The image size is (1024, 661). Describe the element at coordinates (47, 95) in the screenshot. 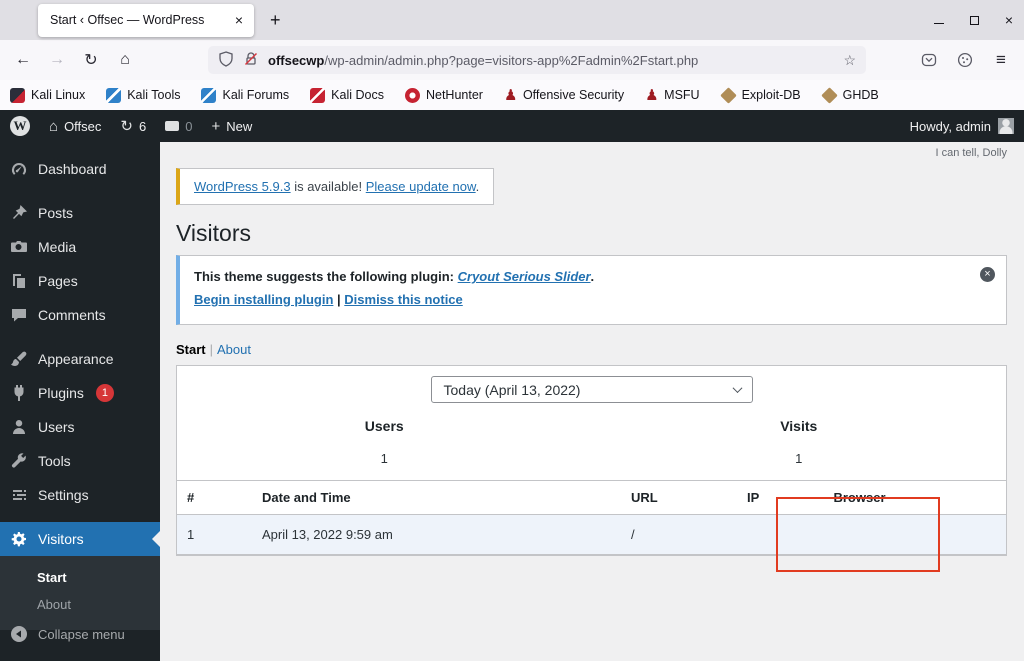

I see `bookmark-kali-linux: Kali Linux` at that location.